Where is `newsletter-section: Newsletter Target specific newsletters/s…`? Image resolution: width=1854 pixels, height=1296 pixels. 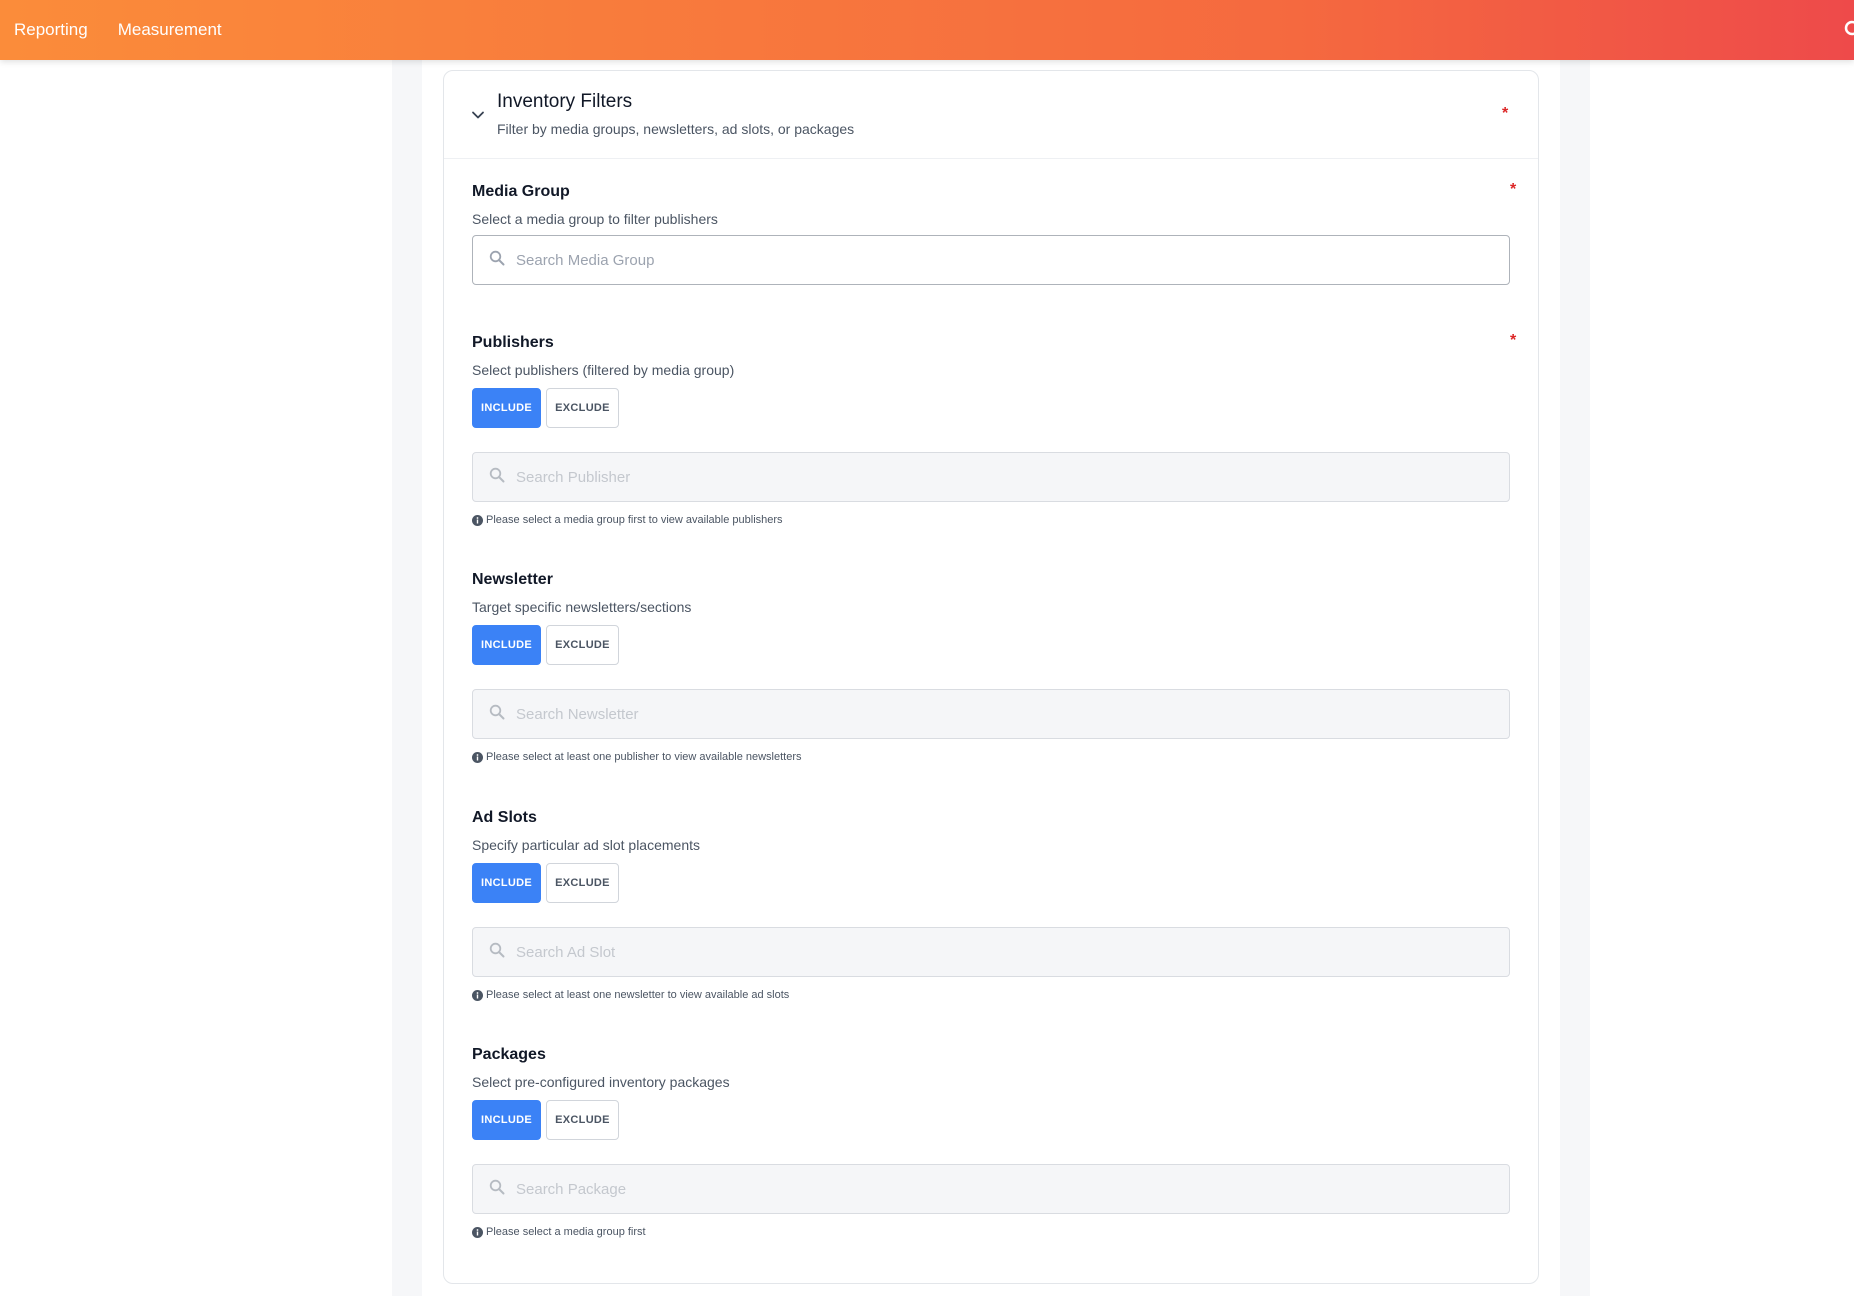 newsletter-section: Newsletter Target specific newsletters/s… is located at coordinates (992, 671).